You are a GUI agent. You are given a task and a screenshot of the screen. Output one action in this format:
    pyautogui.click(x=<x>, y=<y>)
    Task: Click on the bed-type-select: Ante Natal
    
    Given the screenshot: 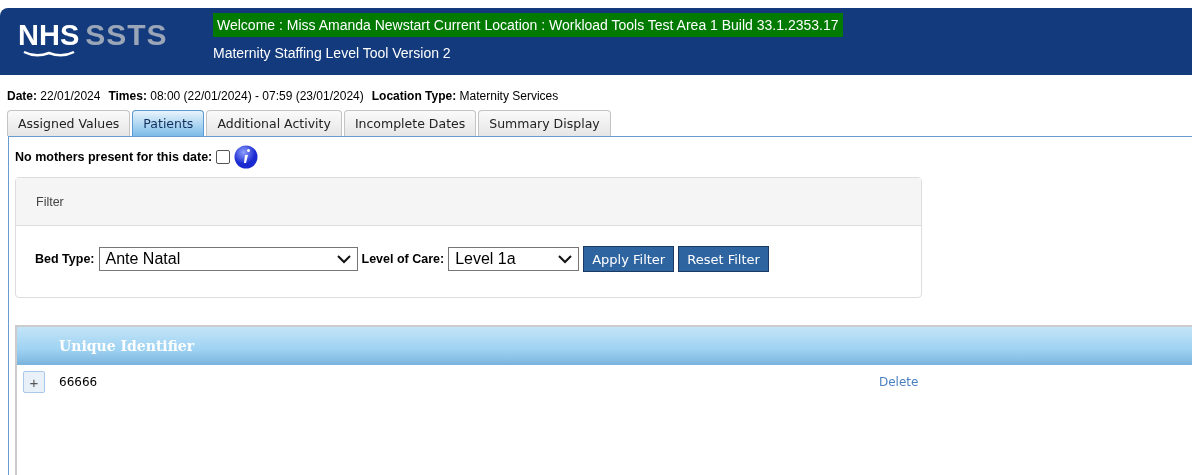 What is the action you would take?
    pyautogui.click(x=228, y=259)
    